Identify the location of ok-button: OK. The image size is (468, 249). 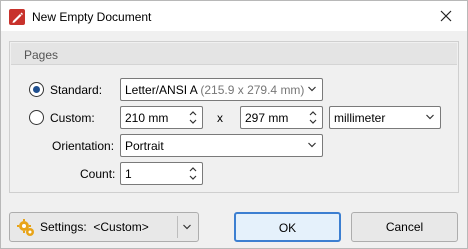
(287, 227).